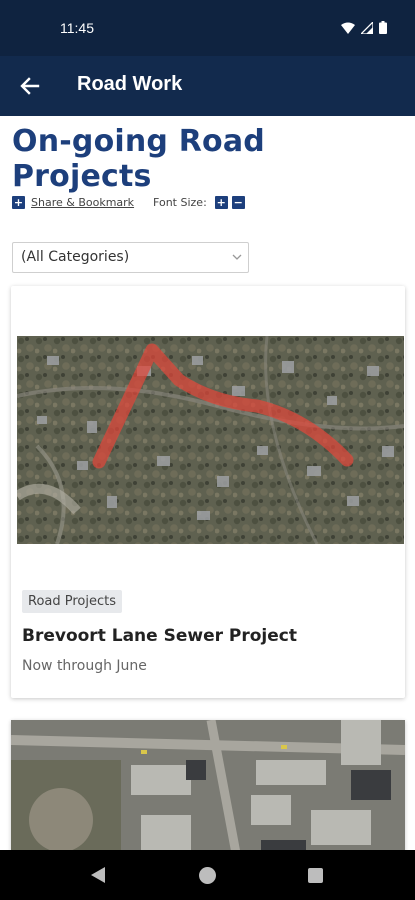 The height and width of the screenshot is (900, 415). I want to click on page-title: On-going Road Projects, so click(138, 159).